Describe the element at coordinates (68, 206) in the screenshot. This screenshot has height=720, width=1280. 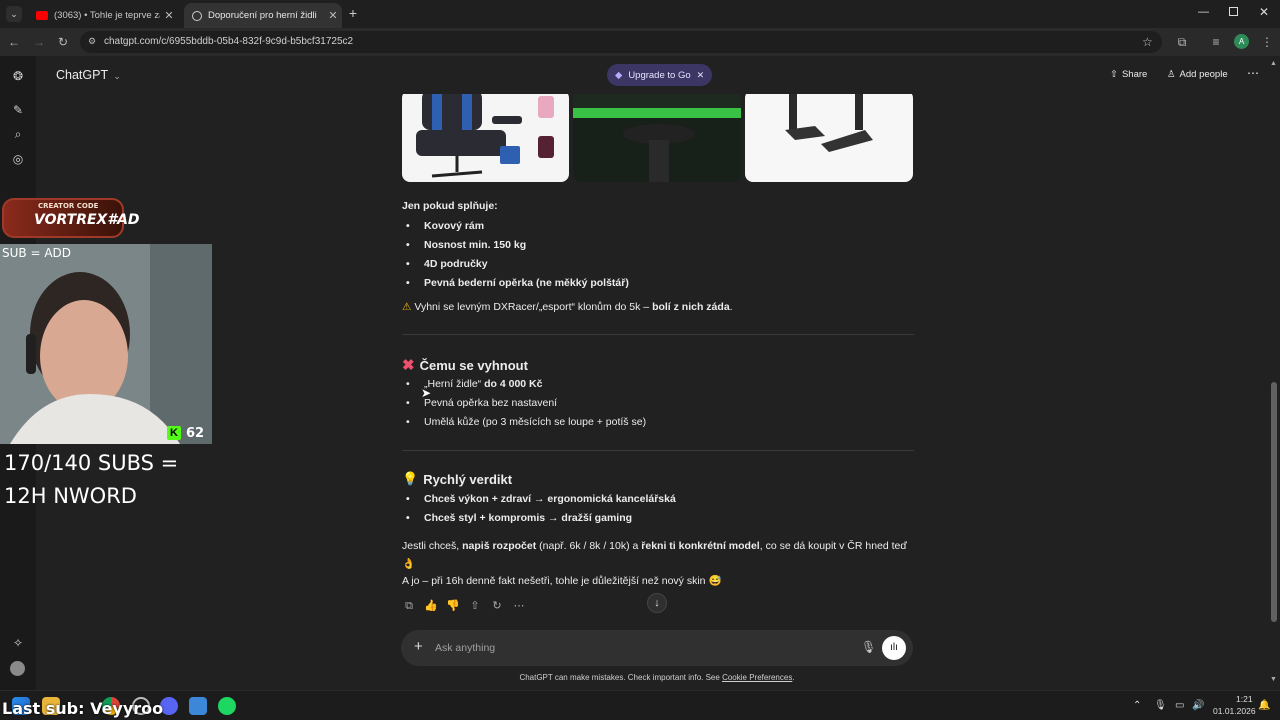
I see `creator-code-label: CREATOR CODE` at that location.